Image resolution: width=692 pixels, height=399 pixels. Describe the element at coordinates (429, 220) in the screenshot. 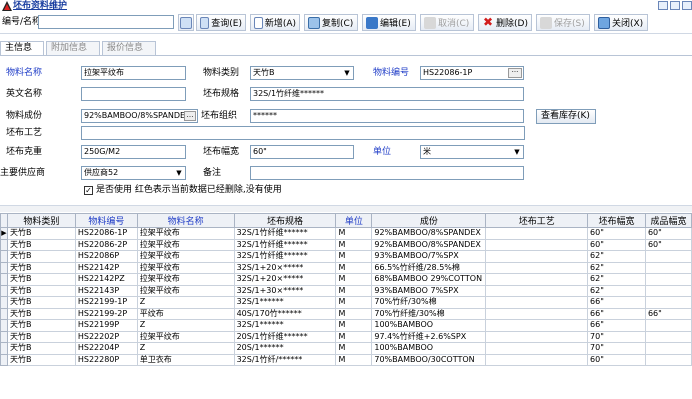

I see `column-header: 成份` at that location.